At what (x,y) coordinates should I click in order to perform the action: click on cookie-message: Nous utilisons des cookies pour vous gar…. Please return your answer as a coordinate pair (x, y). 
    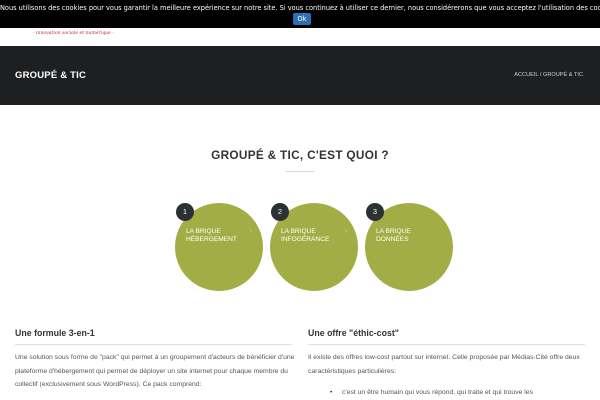
    Looking at the image, I should click on (300, 8).